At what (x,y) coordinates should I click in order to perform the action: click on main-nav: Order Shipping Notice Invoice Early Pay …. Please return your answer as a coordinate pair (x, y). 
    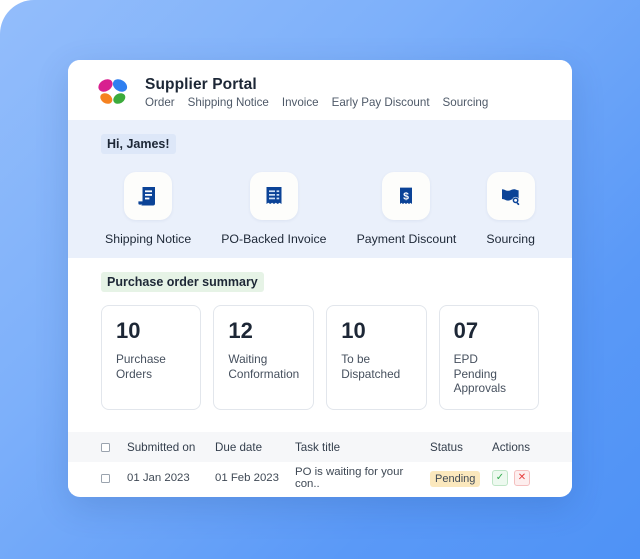
    Looking at the image, I should click on (316, 102).